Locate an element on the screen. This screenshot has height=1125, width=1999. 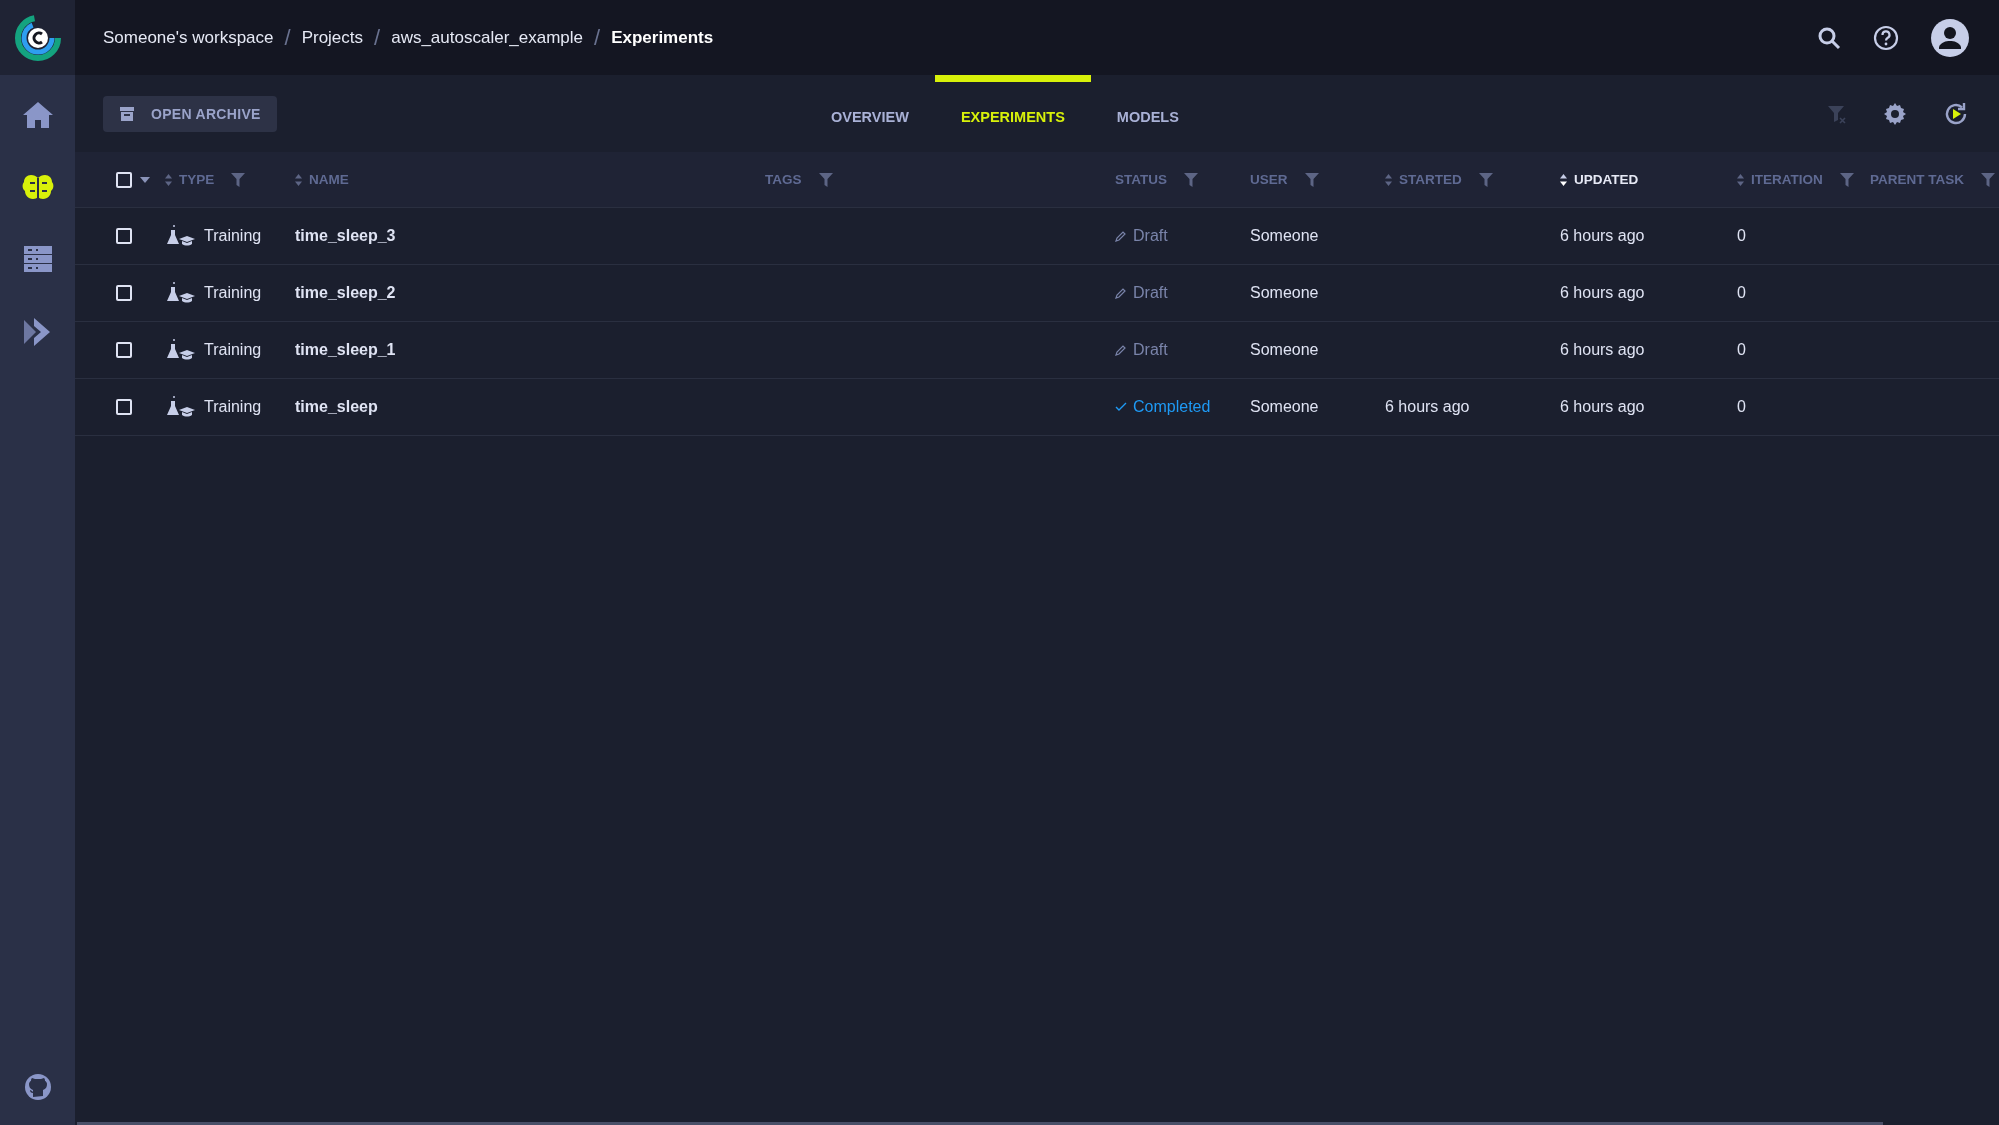
started-time: 6 hours ago is located at coordinates (1427, 407).